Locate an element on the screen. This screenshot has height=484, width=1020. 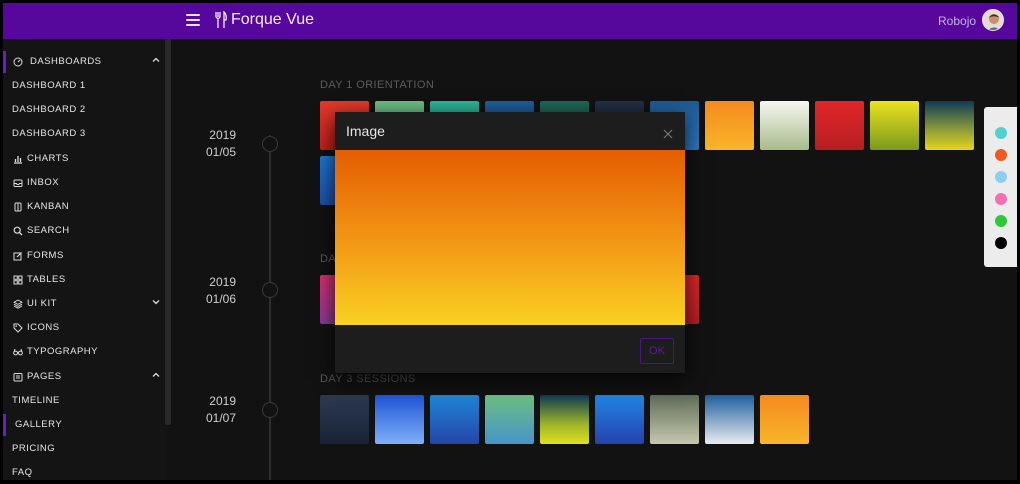
sidebar-item-label: DASHBOARD 3 is located at coordinates (49, 133).